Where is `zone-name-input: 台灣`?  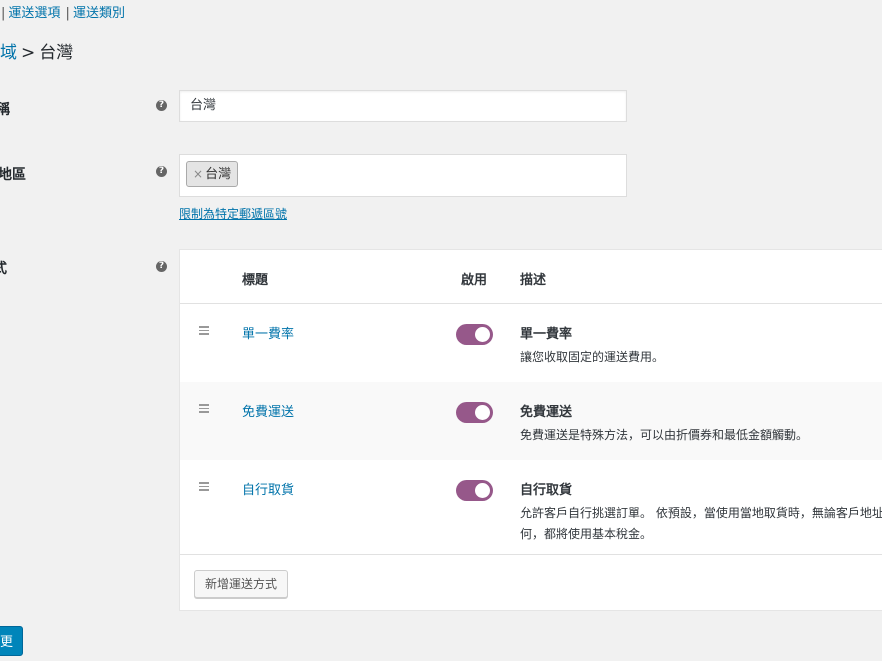 zone-name-input: 台灣 is located at coordinates (403, 106).